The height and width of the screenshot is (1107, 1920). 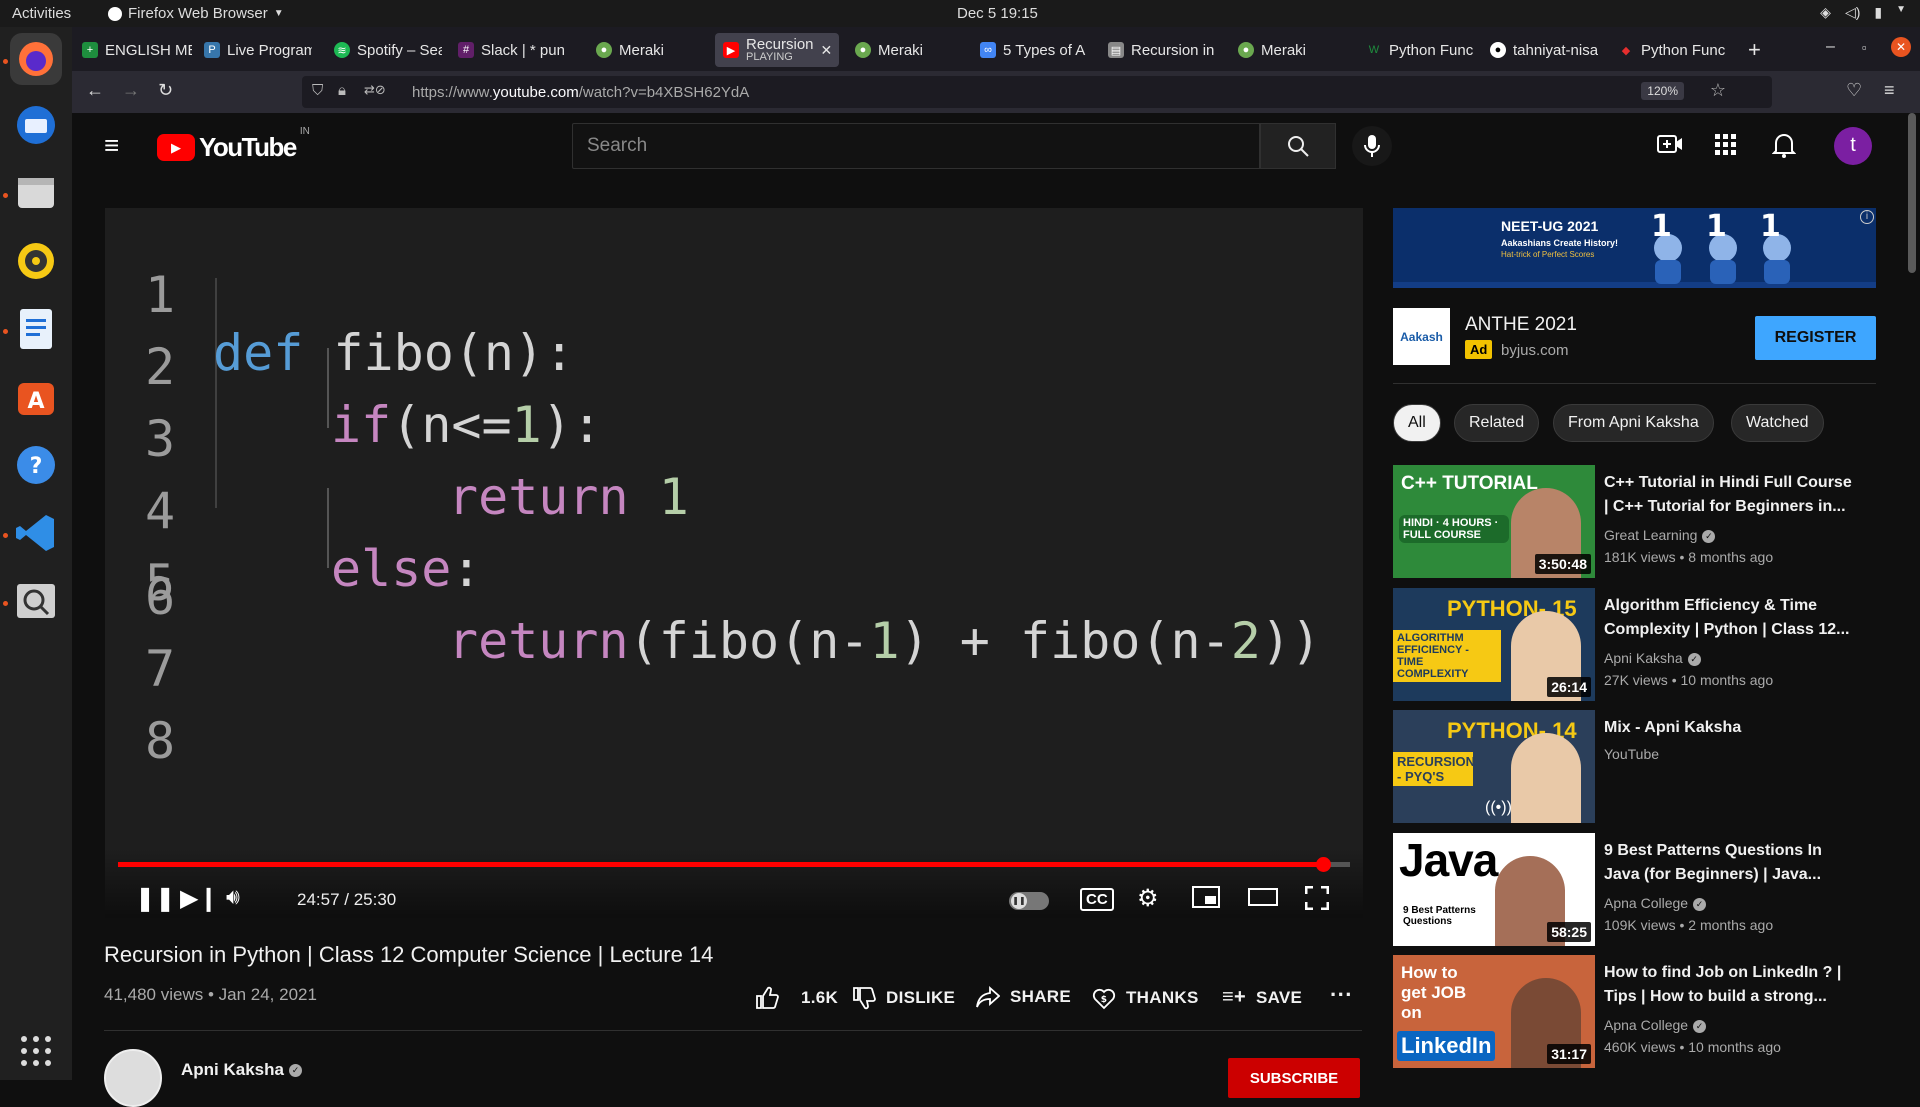 I want to click on clock: Dec 5 19:15, so click(x=997, y=13).